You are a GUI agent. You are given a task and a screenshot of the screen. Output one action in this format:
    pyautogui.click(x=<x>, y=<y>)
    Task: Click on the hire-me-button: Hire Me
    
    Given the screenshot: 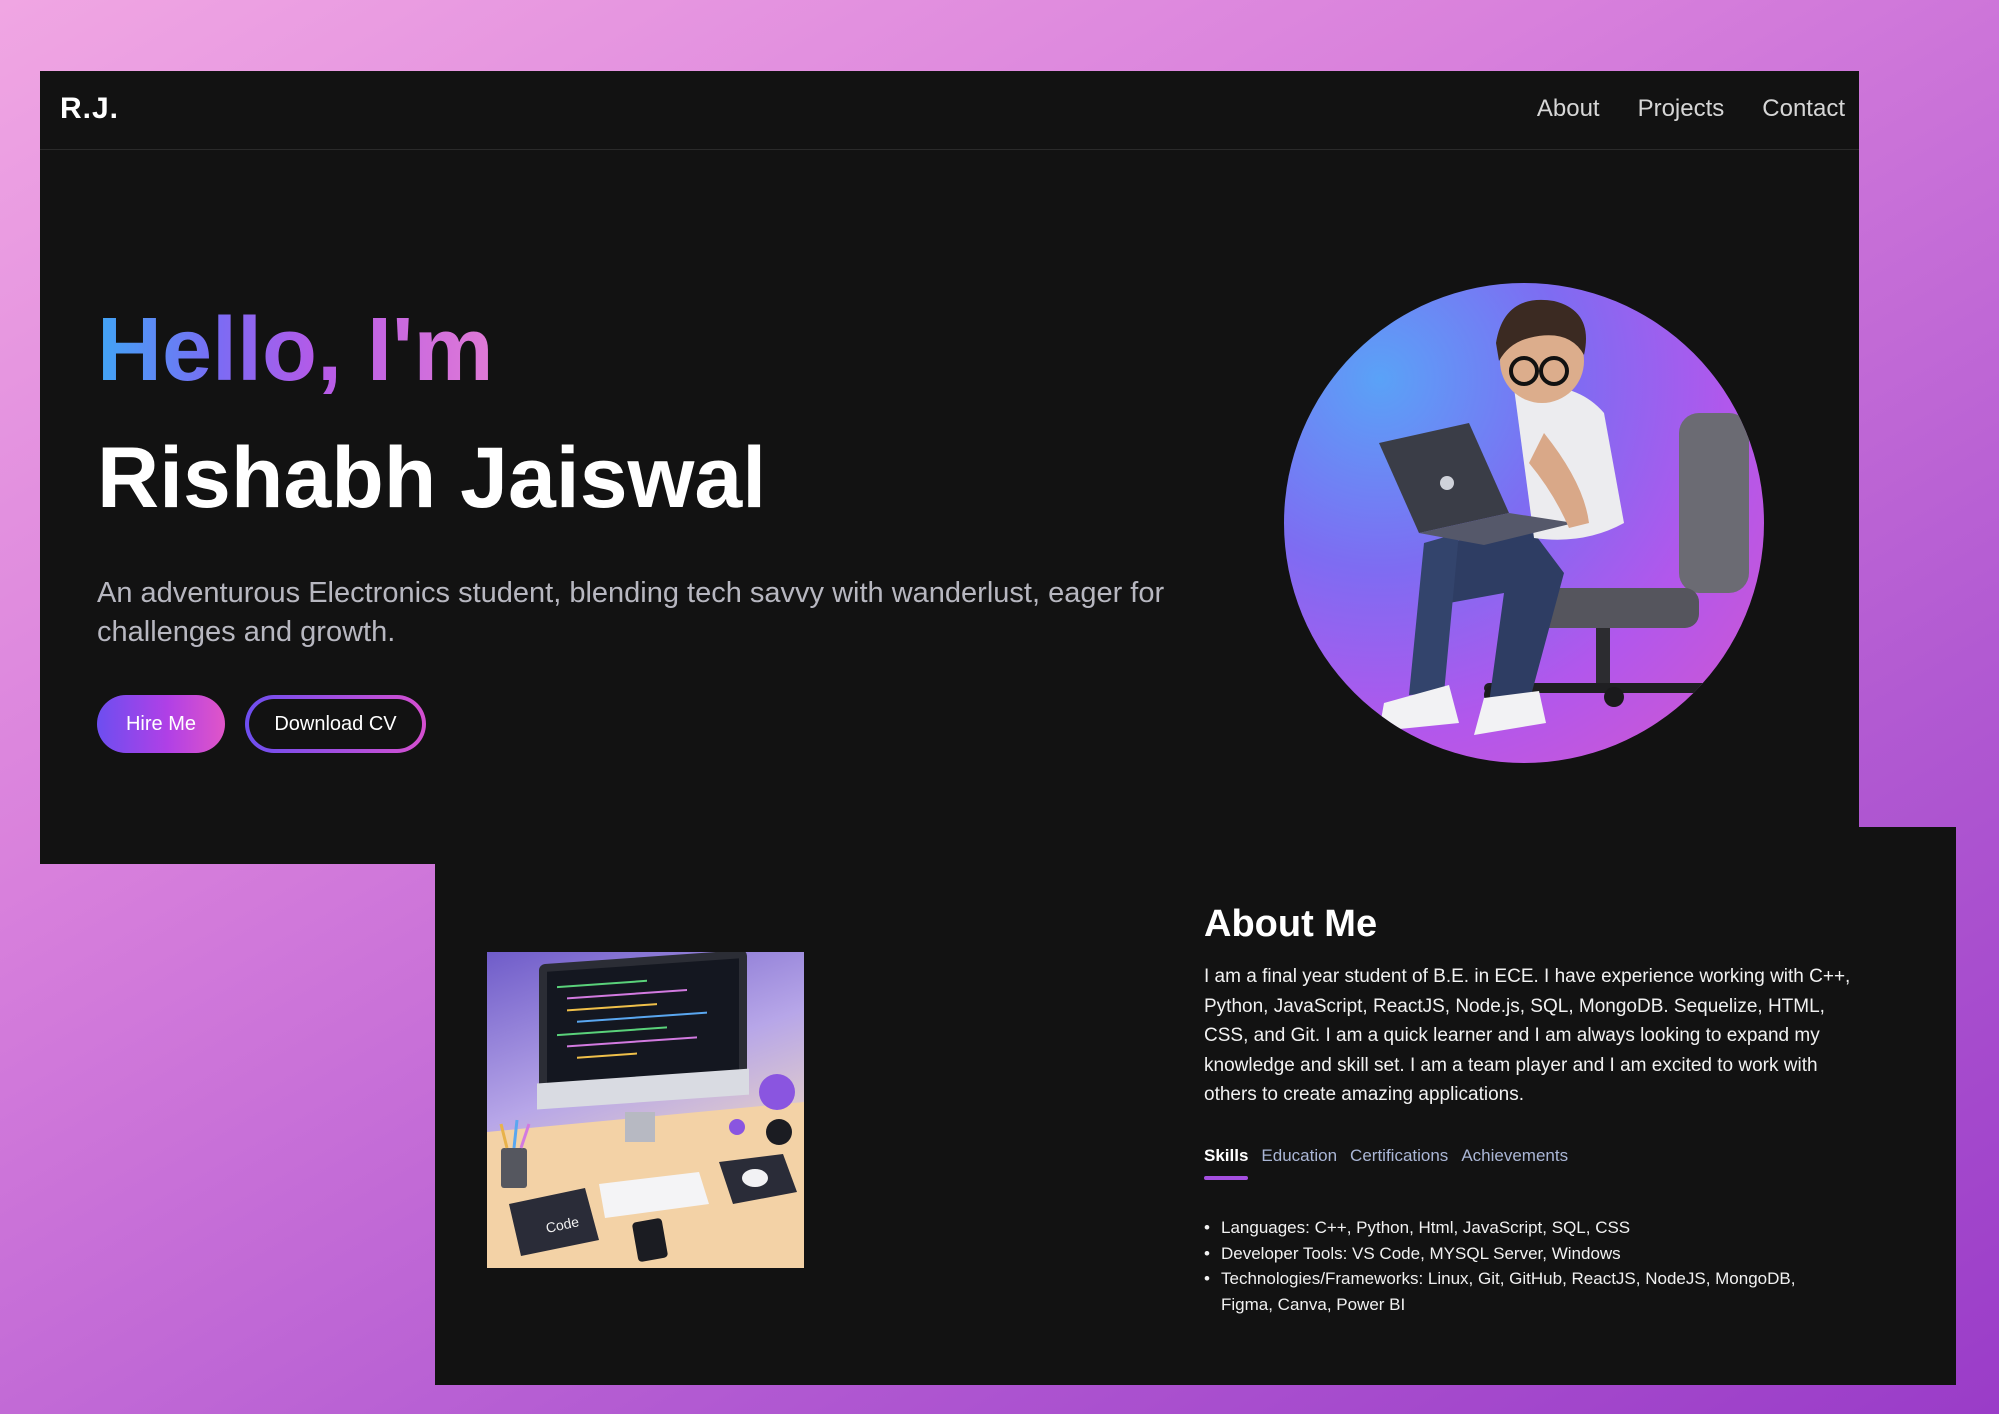 What is the action you would take?
    pyautogui.click(x=161, y=724)
    